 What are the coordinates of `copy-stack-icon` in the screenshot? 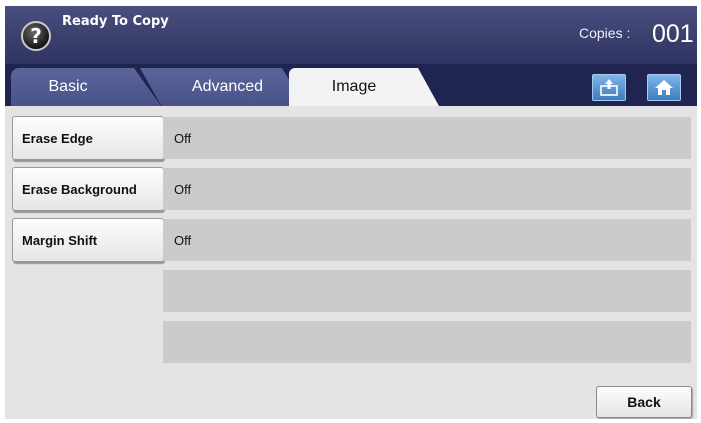 It's located at (609, 87).